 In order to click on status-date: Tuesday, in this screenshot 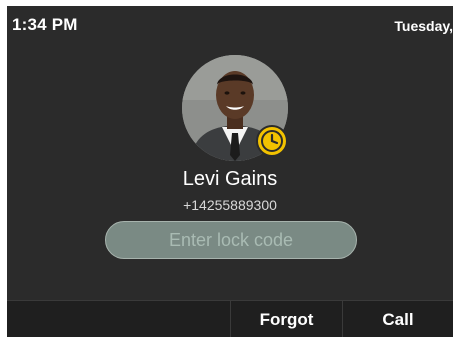, I will do `click(423, 26)`.